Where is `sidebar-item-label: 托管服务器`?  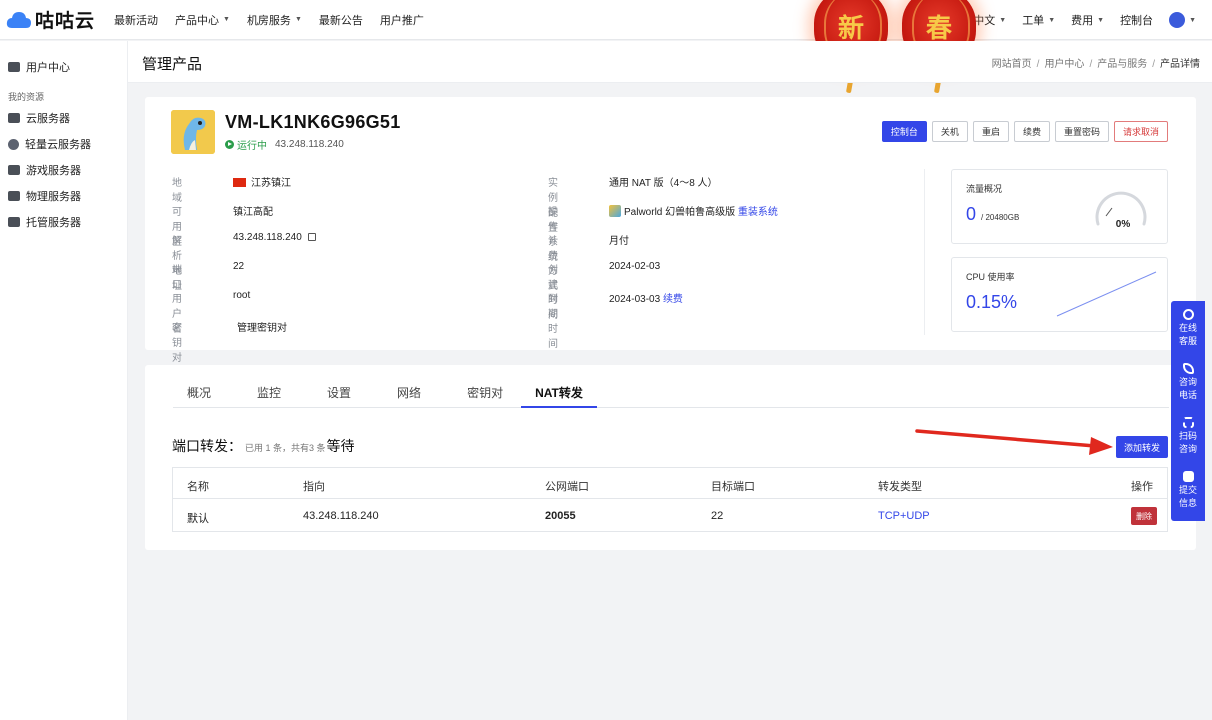
sidebar-item-label: 托管服务器 is located at coordinates (53, 223).